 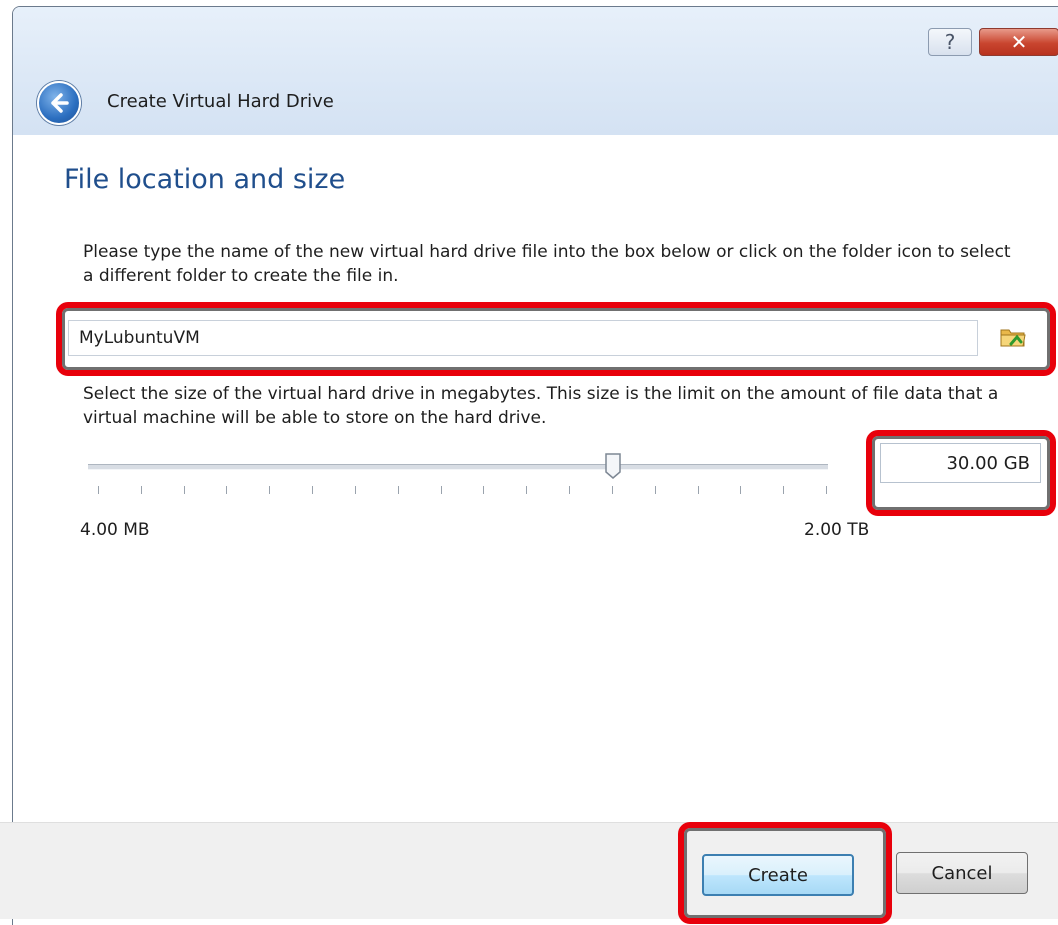 I want to click on size-slider-track, so click(x=458, y=467).